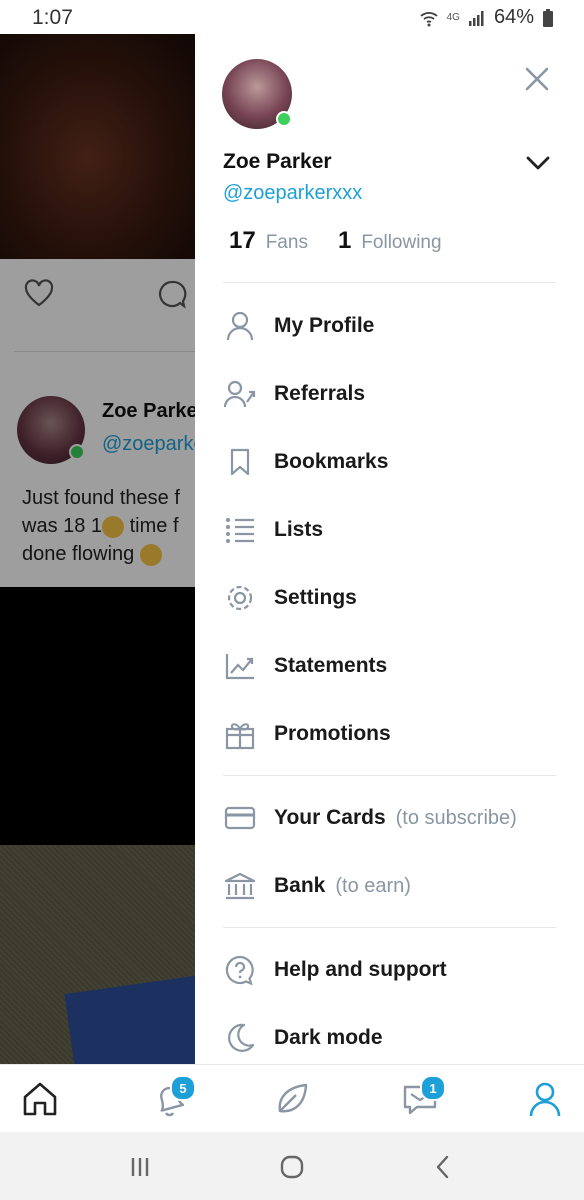 This screenshot has width=584, height=1200. I want to click on battery-icon, so click(548, 17).